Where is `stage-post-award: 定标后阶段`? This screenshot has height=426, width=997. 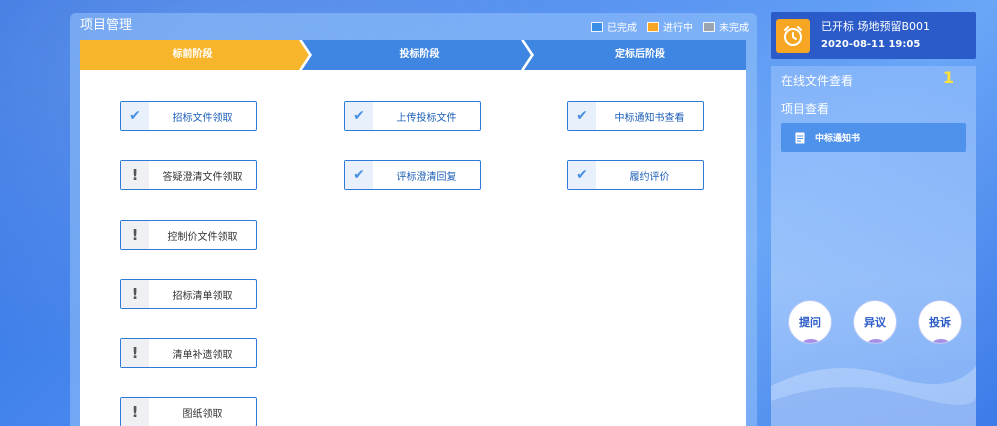
stage-post-award: 定标后阶段 is located at coordinates (640, 55).